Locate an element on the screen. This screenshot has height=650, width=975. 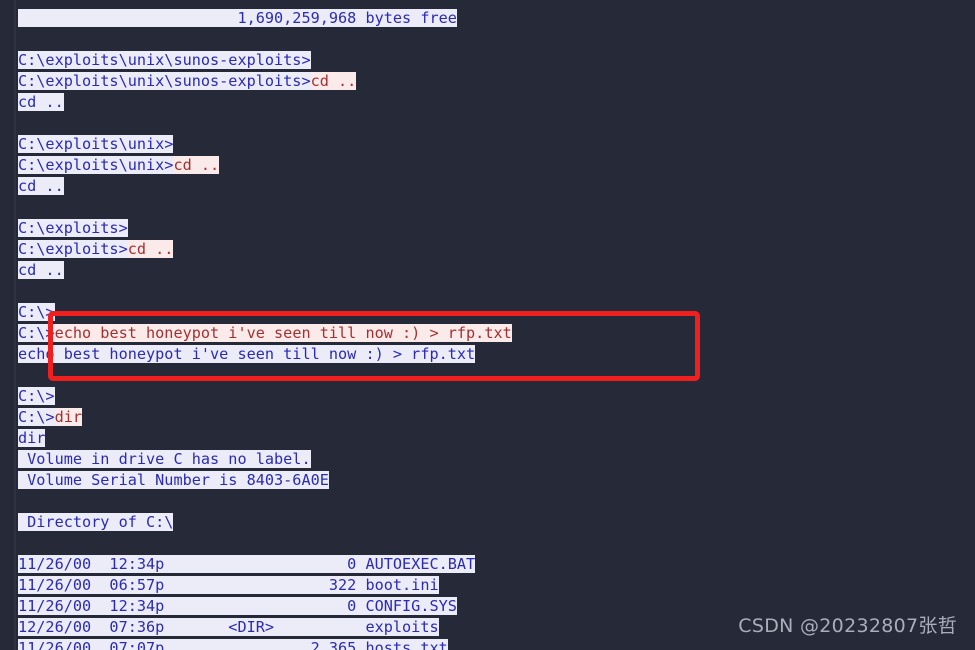
command-output: Volume Serial Number is 8403-6A0E is located at coordinates (173, 480).